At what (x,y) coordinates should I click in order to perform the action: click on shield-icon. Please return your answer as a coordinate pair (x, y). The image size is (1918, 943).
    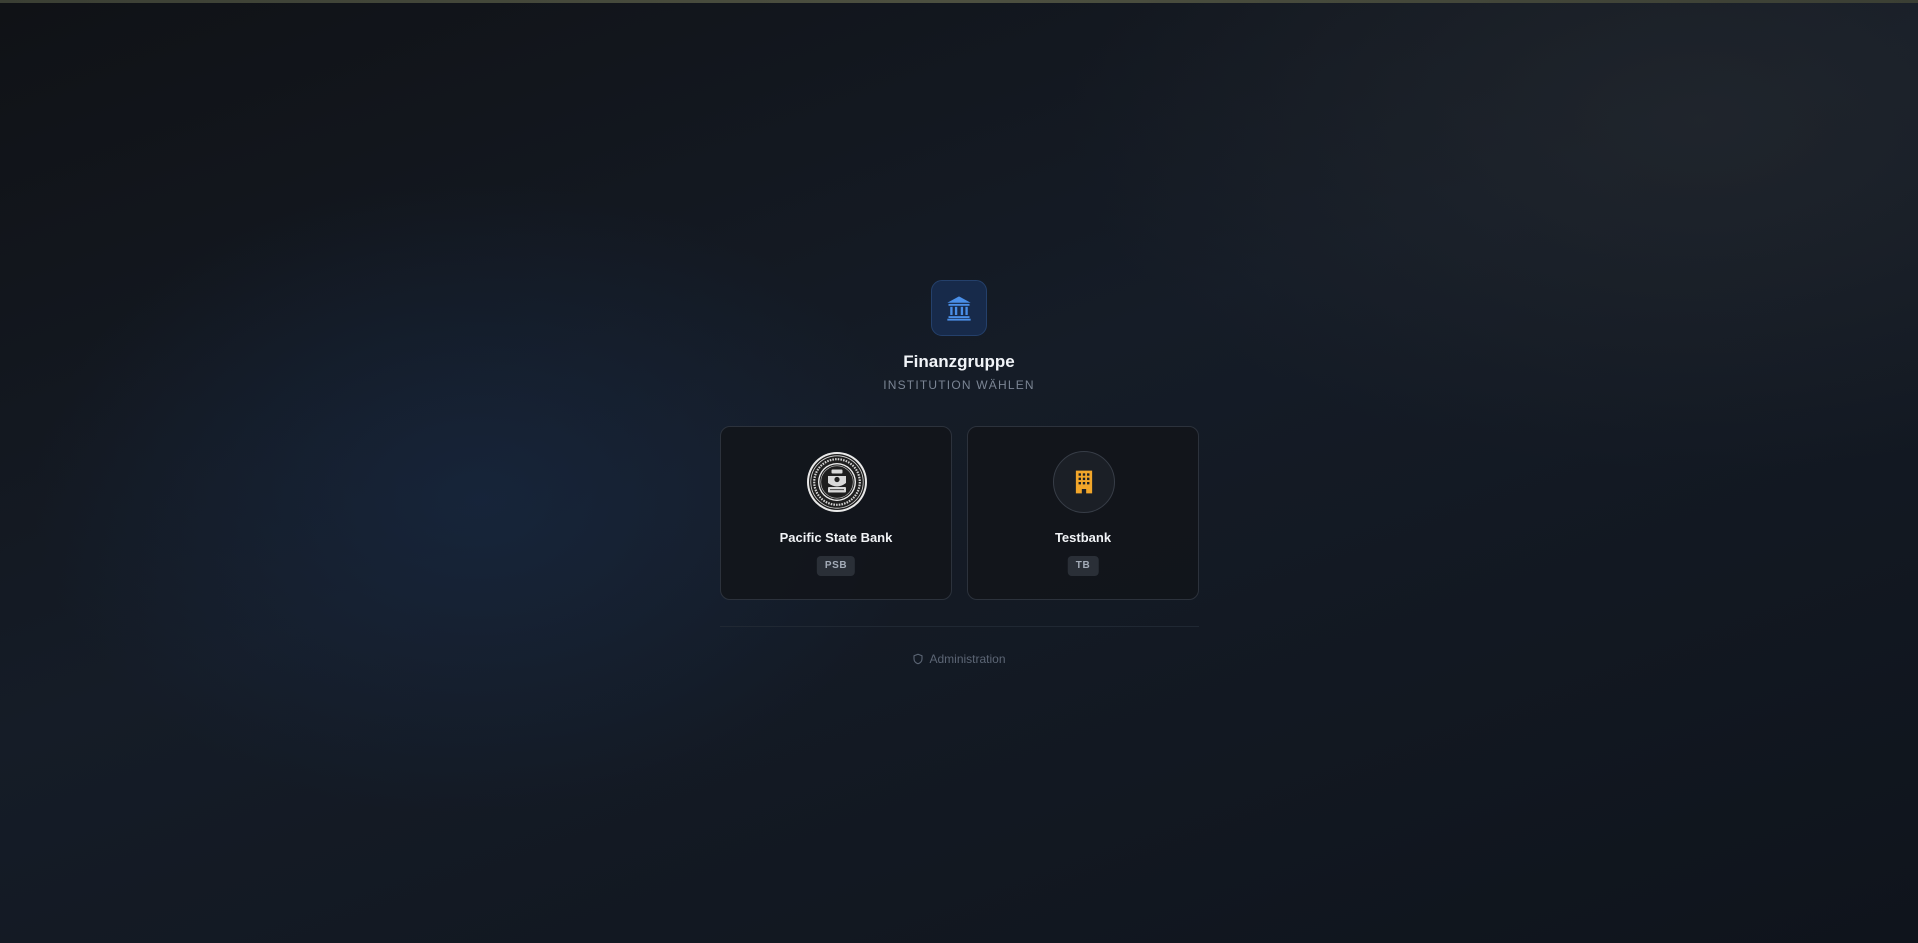
    Looking at the image, I should click on (918, 659).